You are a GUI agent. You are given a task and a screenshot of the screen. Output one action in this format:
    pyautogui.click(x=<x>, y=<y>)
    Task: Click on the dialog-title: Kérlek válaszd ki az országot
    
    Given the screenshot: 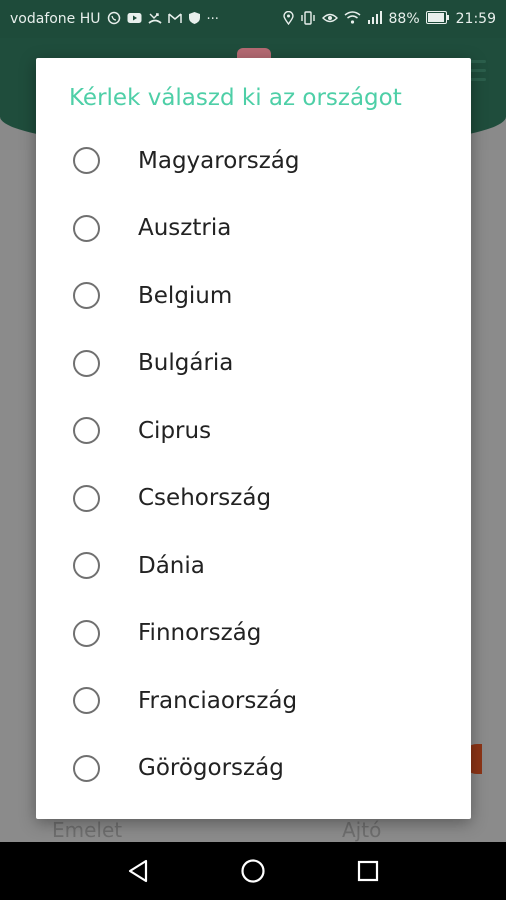 What is the action you would take?
    pyautogui.click(x=235, y=98)
    